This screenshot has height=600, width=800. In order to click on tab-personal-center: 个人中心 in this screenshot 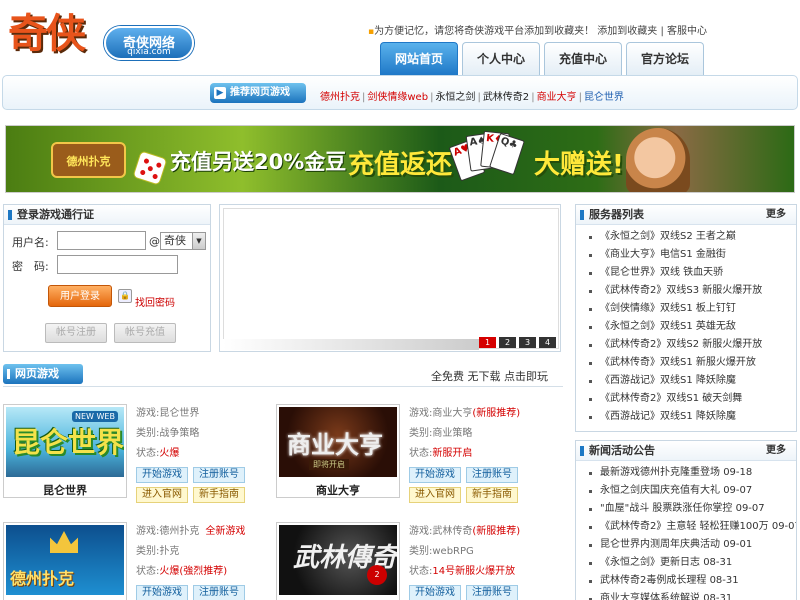, I will do `click(501, 58)`.